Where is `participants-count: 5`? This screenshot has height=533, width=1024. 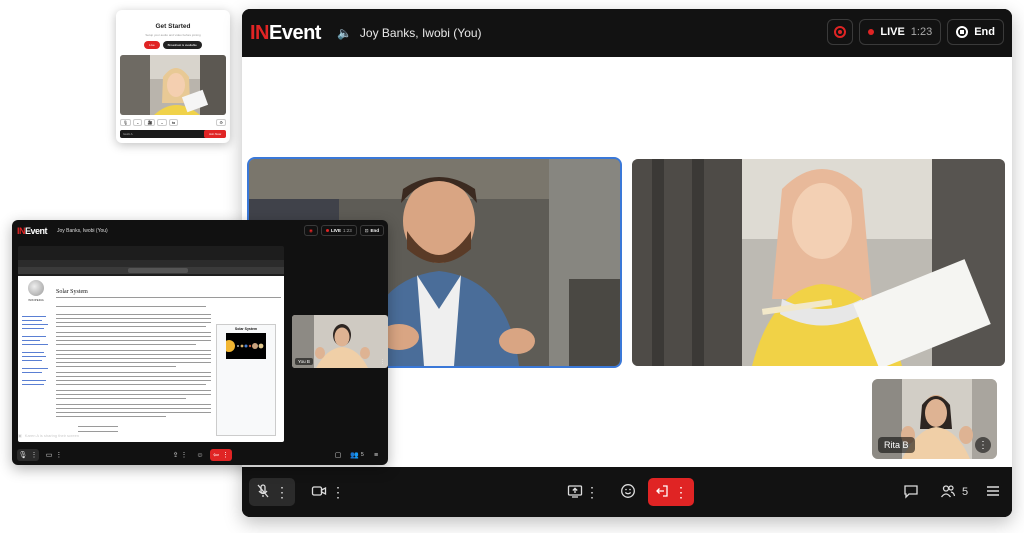
participants-count: 5 is located at coordinates (965, 492).